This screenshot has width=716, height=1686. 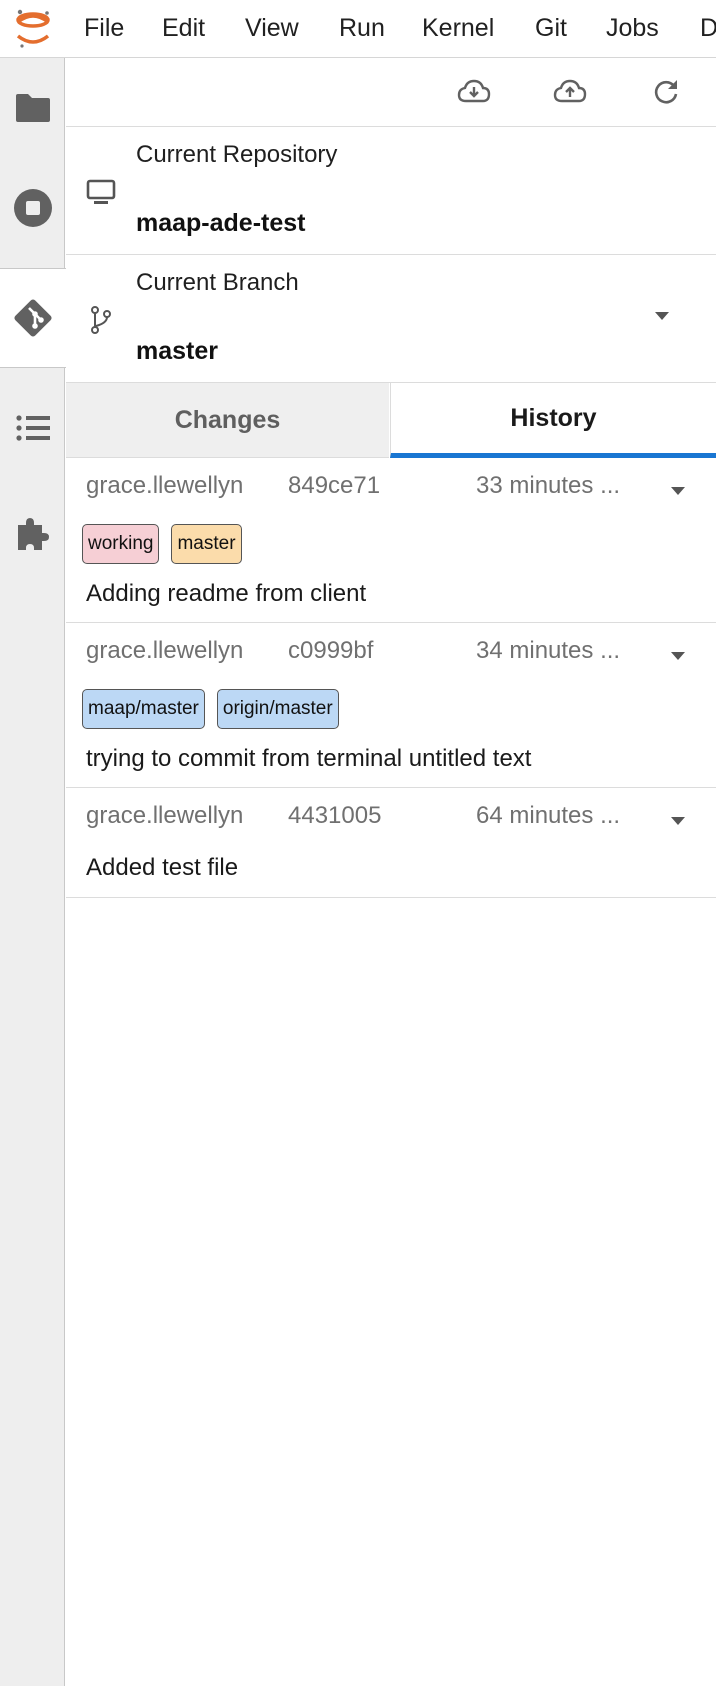 I want to click on left-activity-bar, so click(x=33, y=872).